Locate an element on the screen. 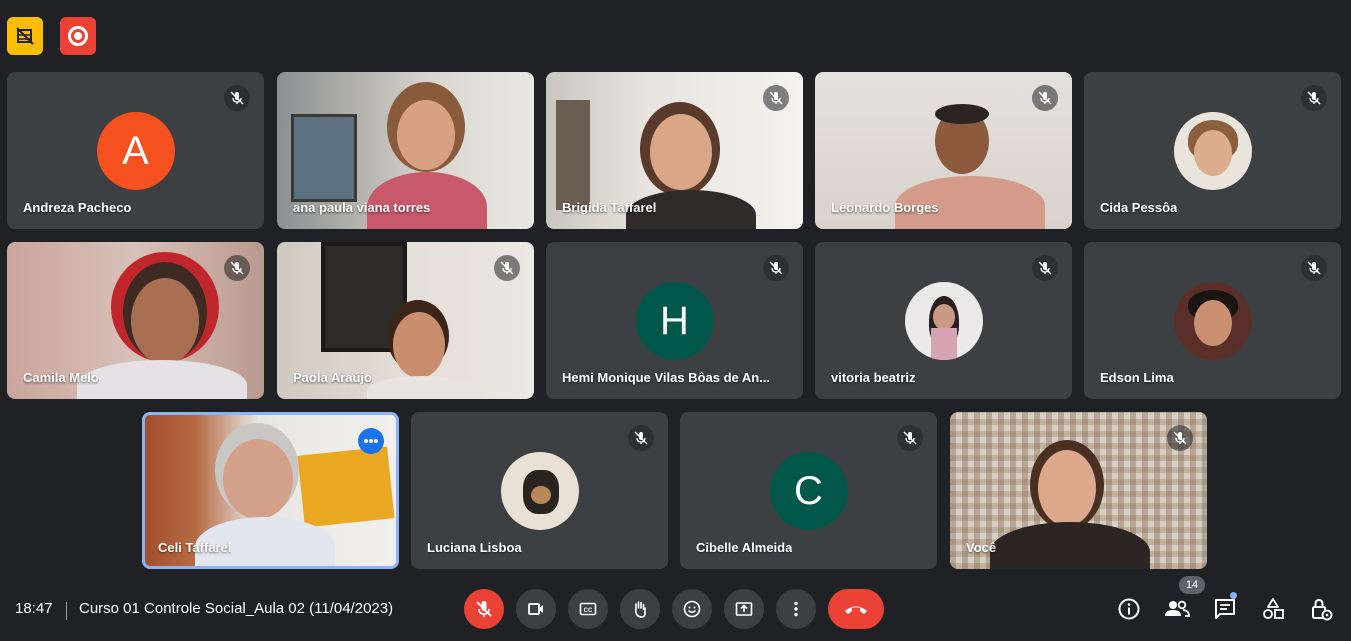  divider is located at coordinates (66, 611).